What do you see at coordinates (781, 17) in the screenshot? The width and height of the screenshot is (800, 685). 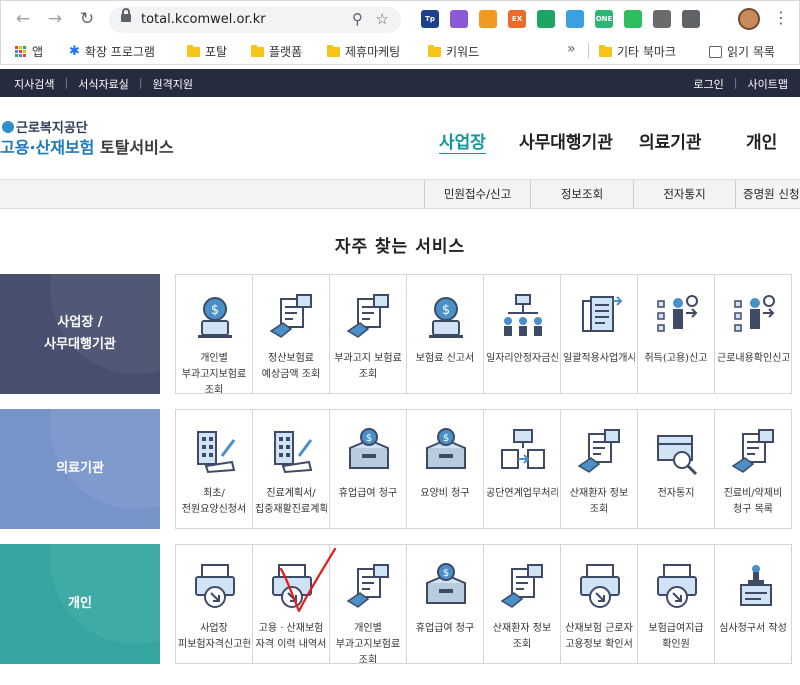 I see `kebab-menu-icon: ⋮` at bounding box center [781, 17].